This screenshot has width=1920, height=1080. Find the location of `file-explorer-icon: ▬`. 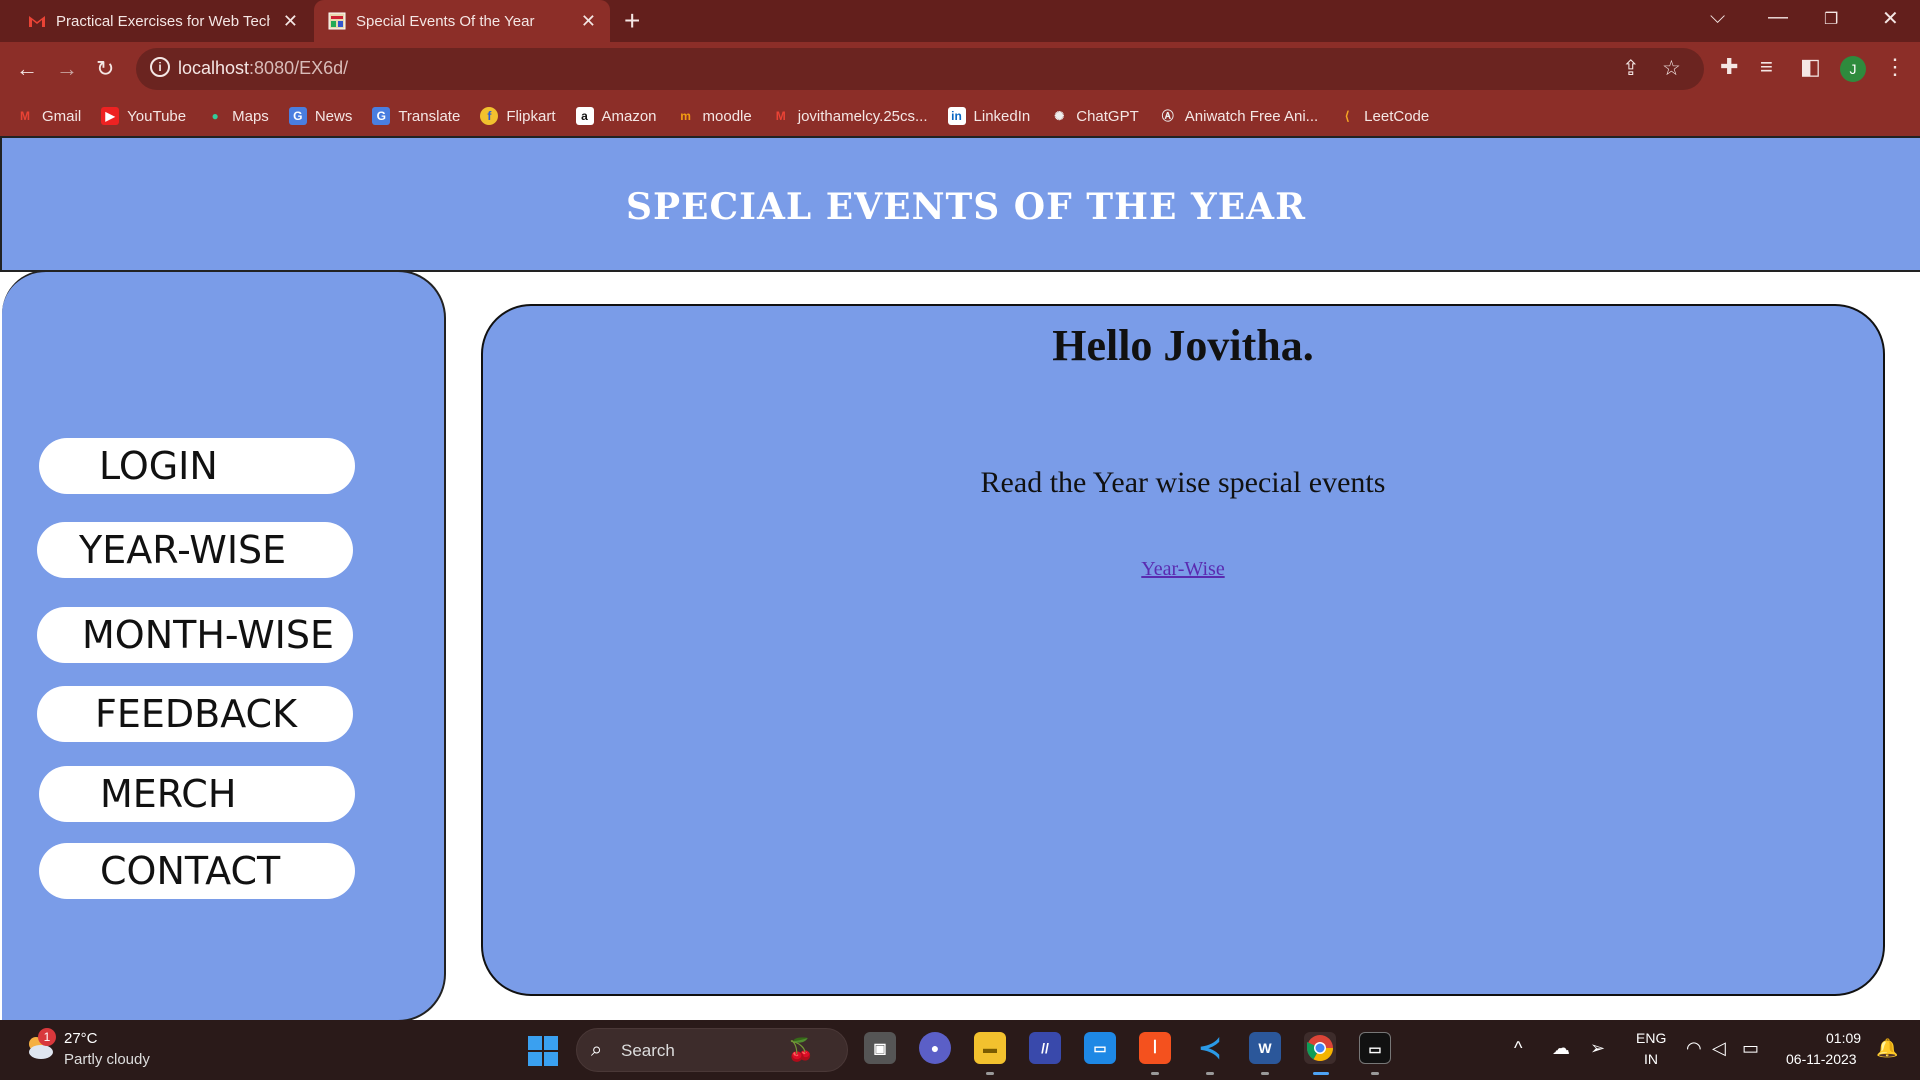

file-explorer-icon: ▬ is located at coordinates (990, 1048).